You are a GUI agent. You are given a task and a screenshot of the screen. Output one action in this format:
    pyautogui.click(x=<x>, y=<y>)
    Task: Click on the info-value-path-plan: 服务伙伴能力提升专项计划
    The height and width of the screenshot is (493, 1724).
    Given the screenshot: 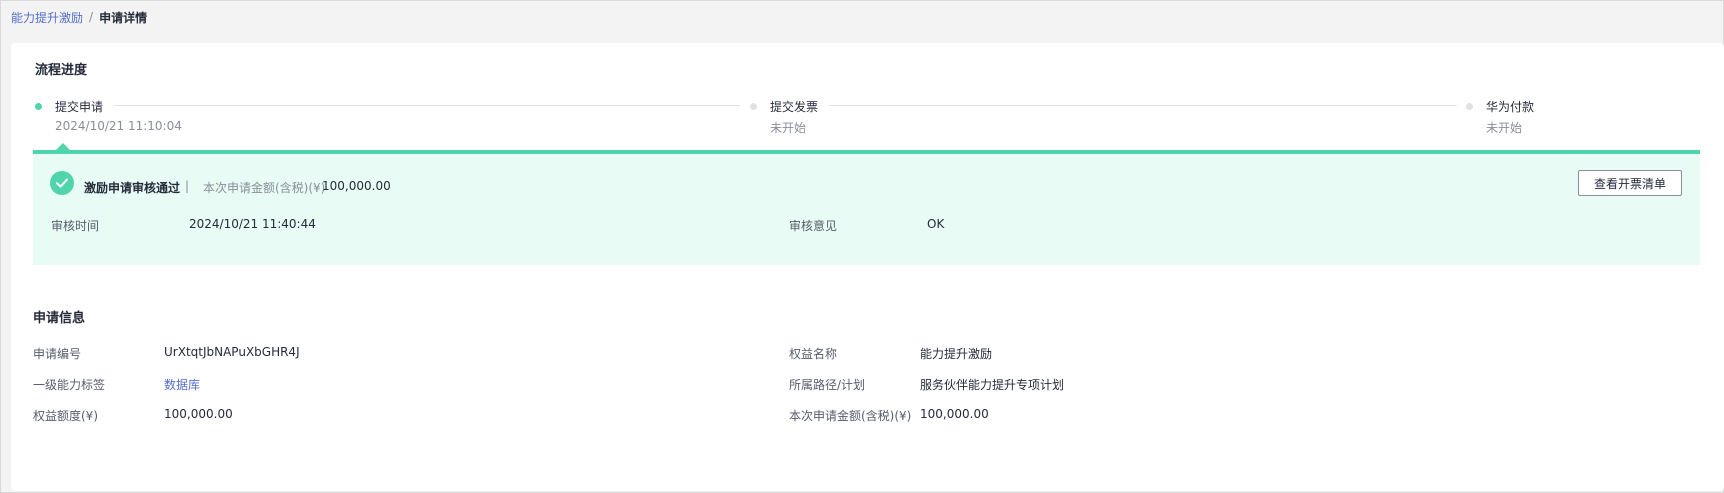 What is the action you would take?
    pyautogui.click(x=992, y=385)
    